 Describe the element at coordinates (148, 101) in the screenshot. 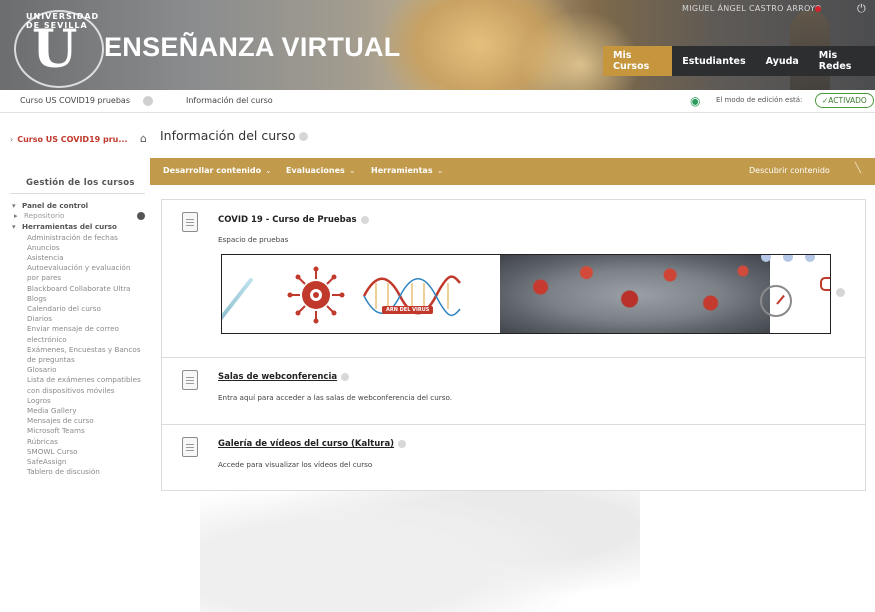

I see `breadcrumb-course-menu-icon` at that location.